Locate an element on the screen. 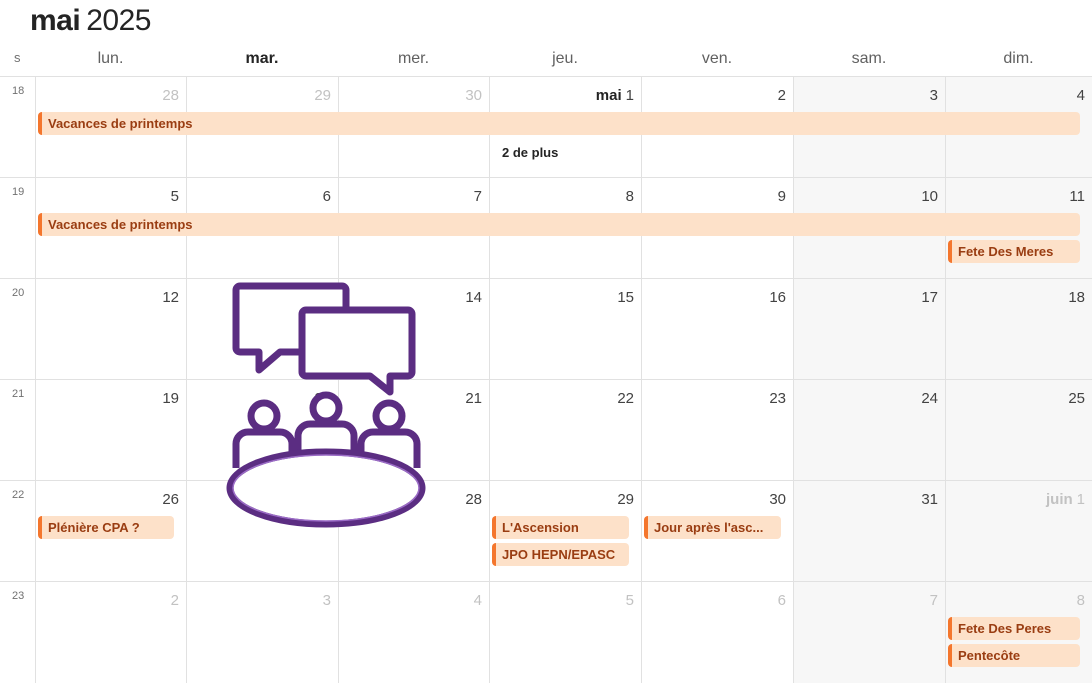 This screenshot has width=1092, height=683. day-number-text: 8 is located at coordinates (629, 196).